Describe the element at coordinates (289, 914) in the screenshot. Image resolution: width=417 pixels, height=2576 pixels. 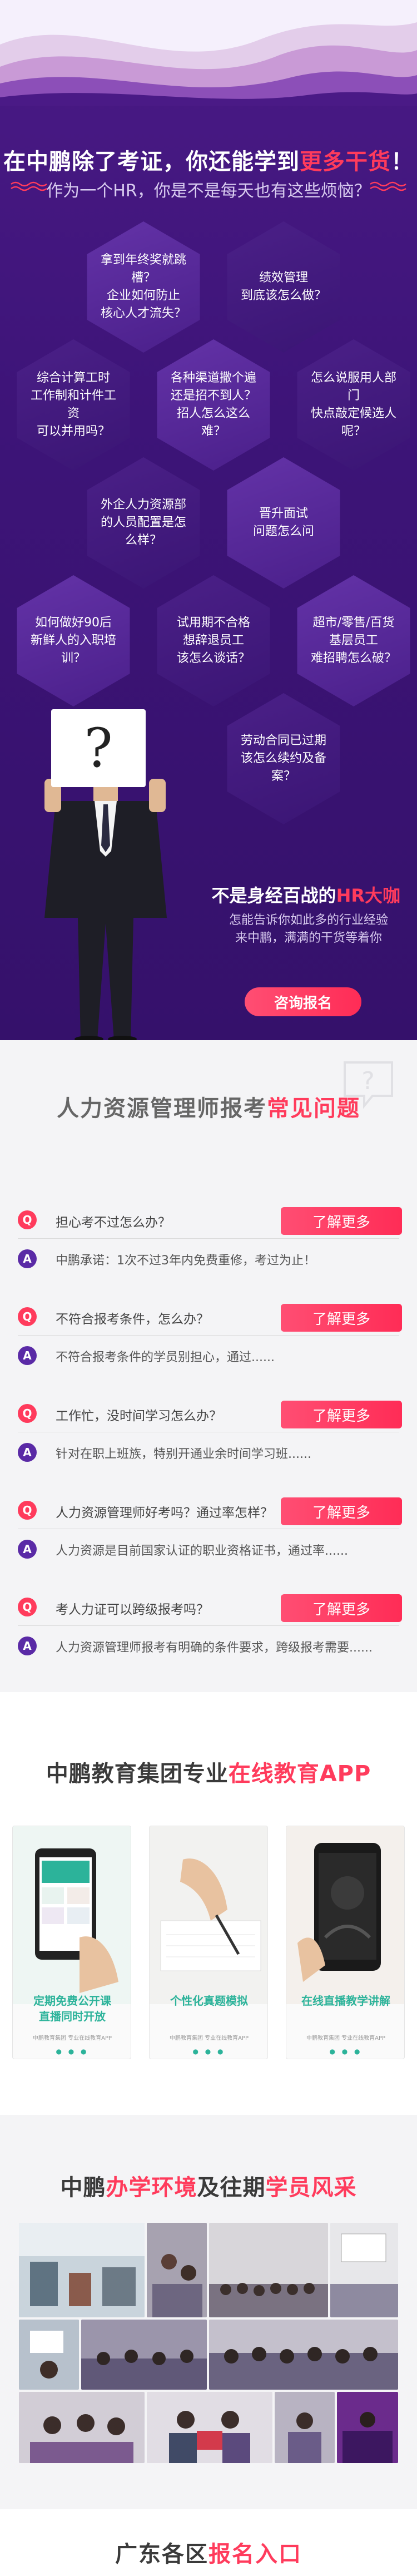
I see `promo-block: 不是身经百战的HR大咖 怎能告诉你如此多的行业经验 来中鹏，满满的干货等着你` at that location.